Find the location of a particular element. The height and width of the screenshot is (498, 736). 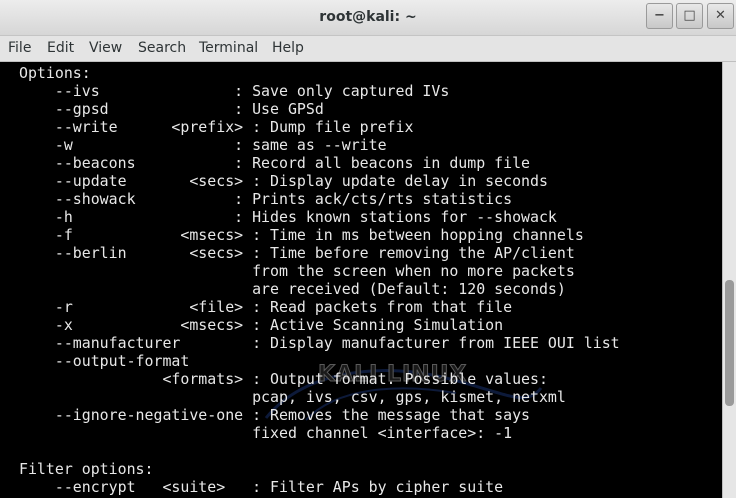

close-button: ✕ is located at coordinates (720, 16).